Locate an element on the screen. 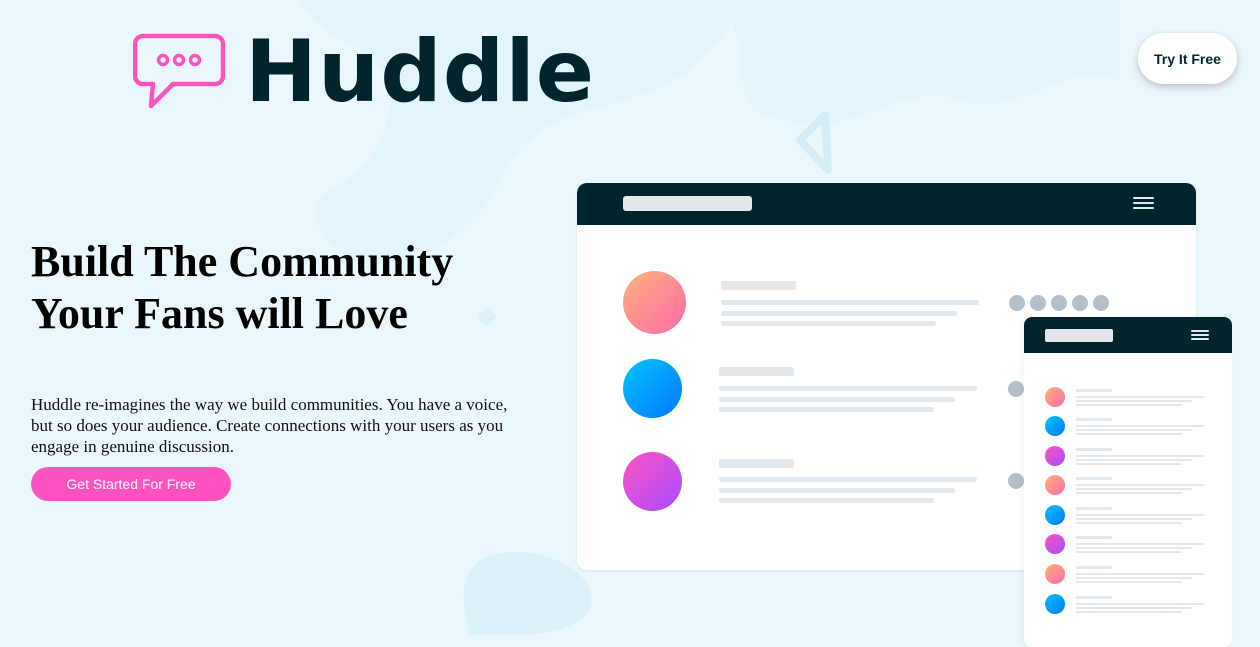 This screenshot has height=647, width=1260. try-it-free-button: Try It Free is located at coordinates (1187, 58).